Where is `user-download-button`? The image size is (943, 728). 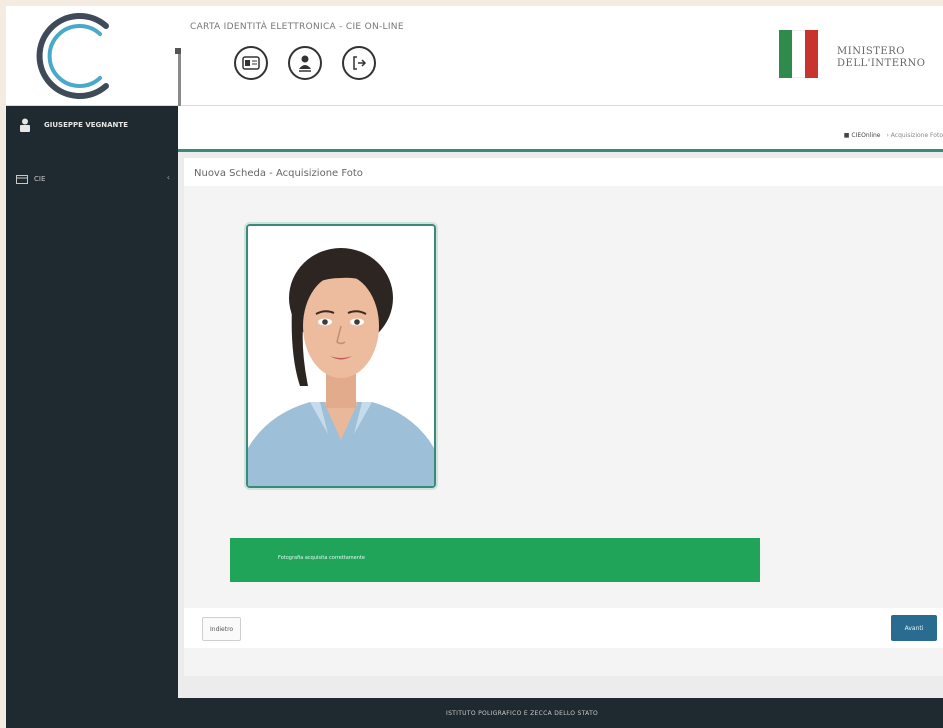
user-download-button is located at coordinates (305, 63).